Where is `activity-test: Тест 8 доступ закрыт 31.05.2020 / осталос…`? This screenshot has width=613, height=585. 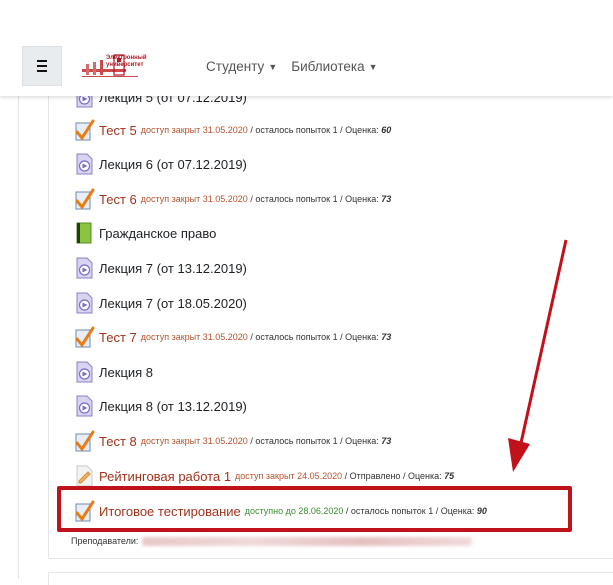
activity-test: Тест 8 доступ закрыт 31.05.2020 / осталос… is located at coordinates (232, 441).